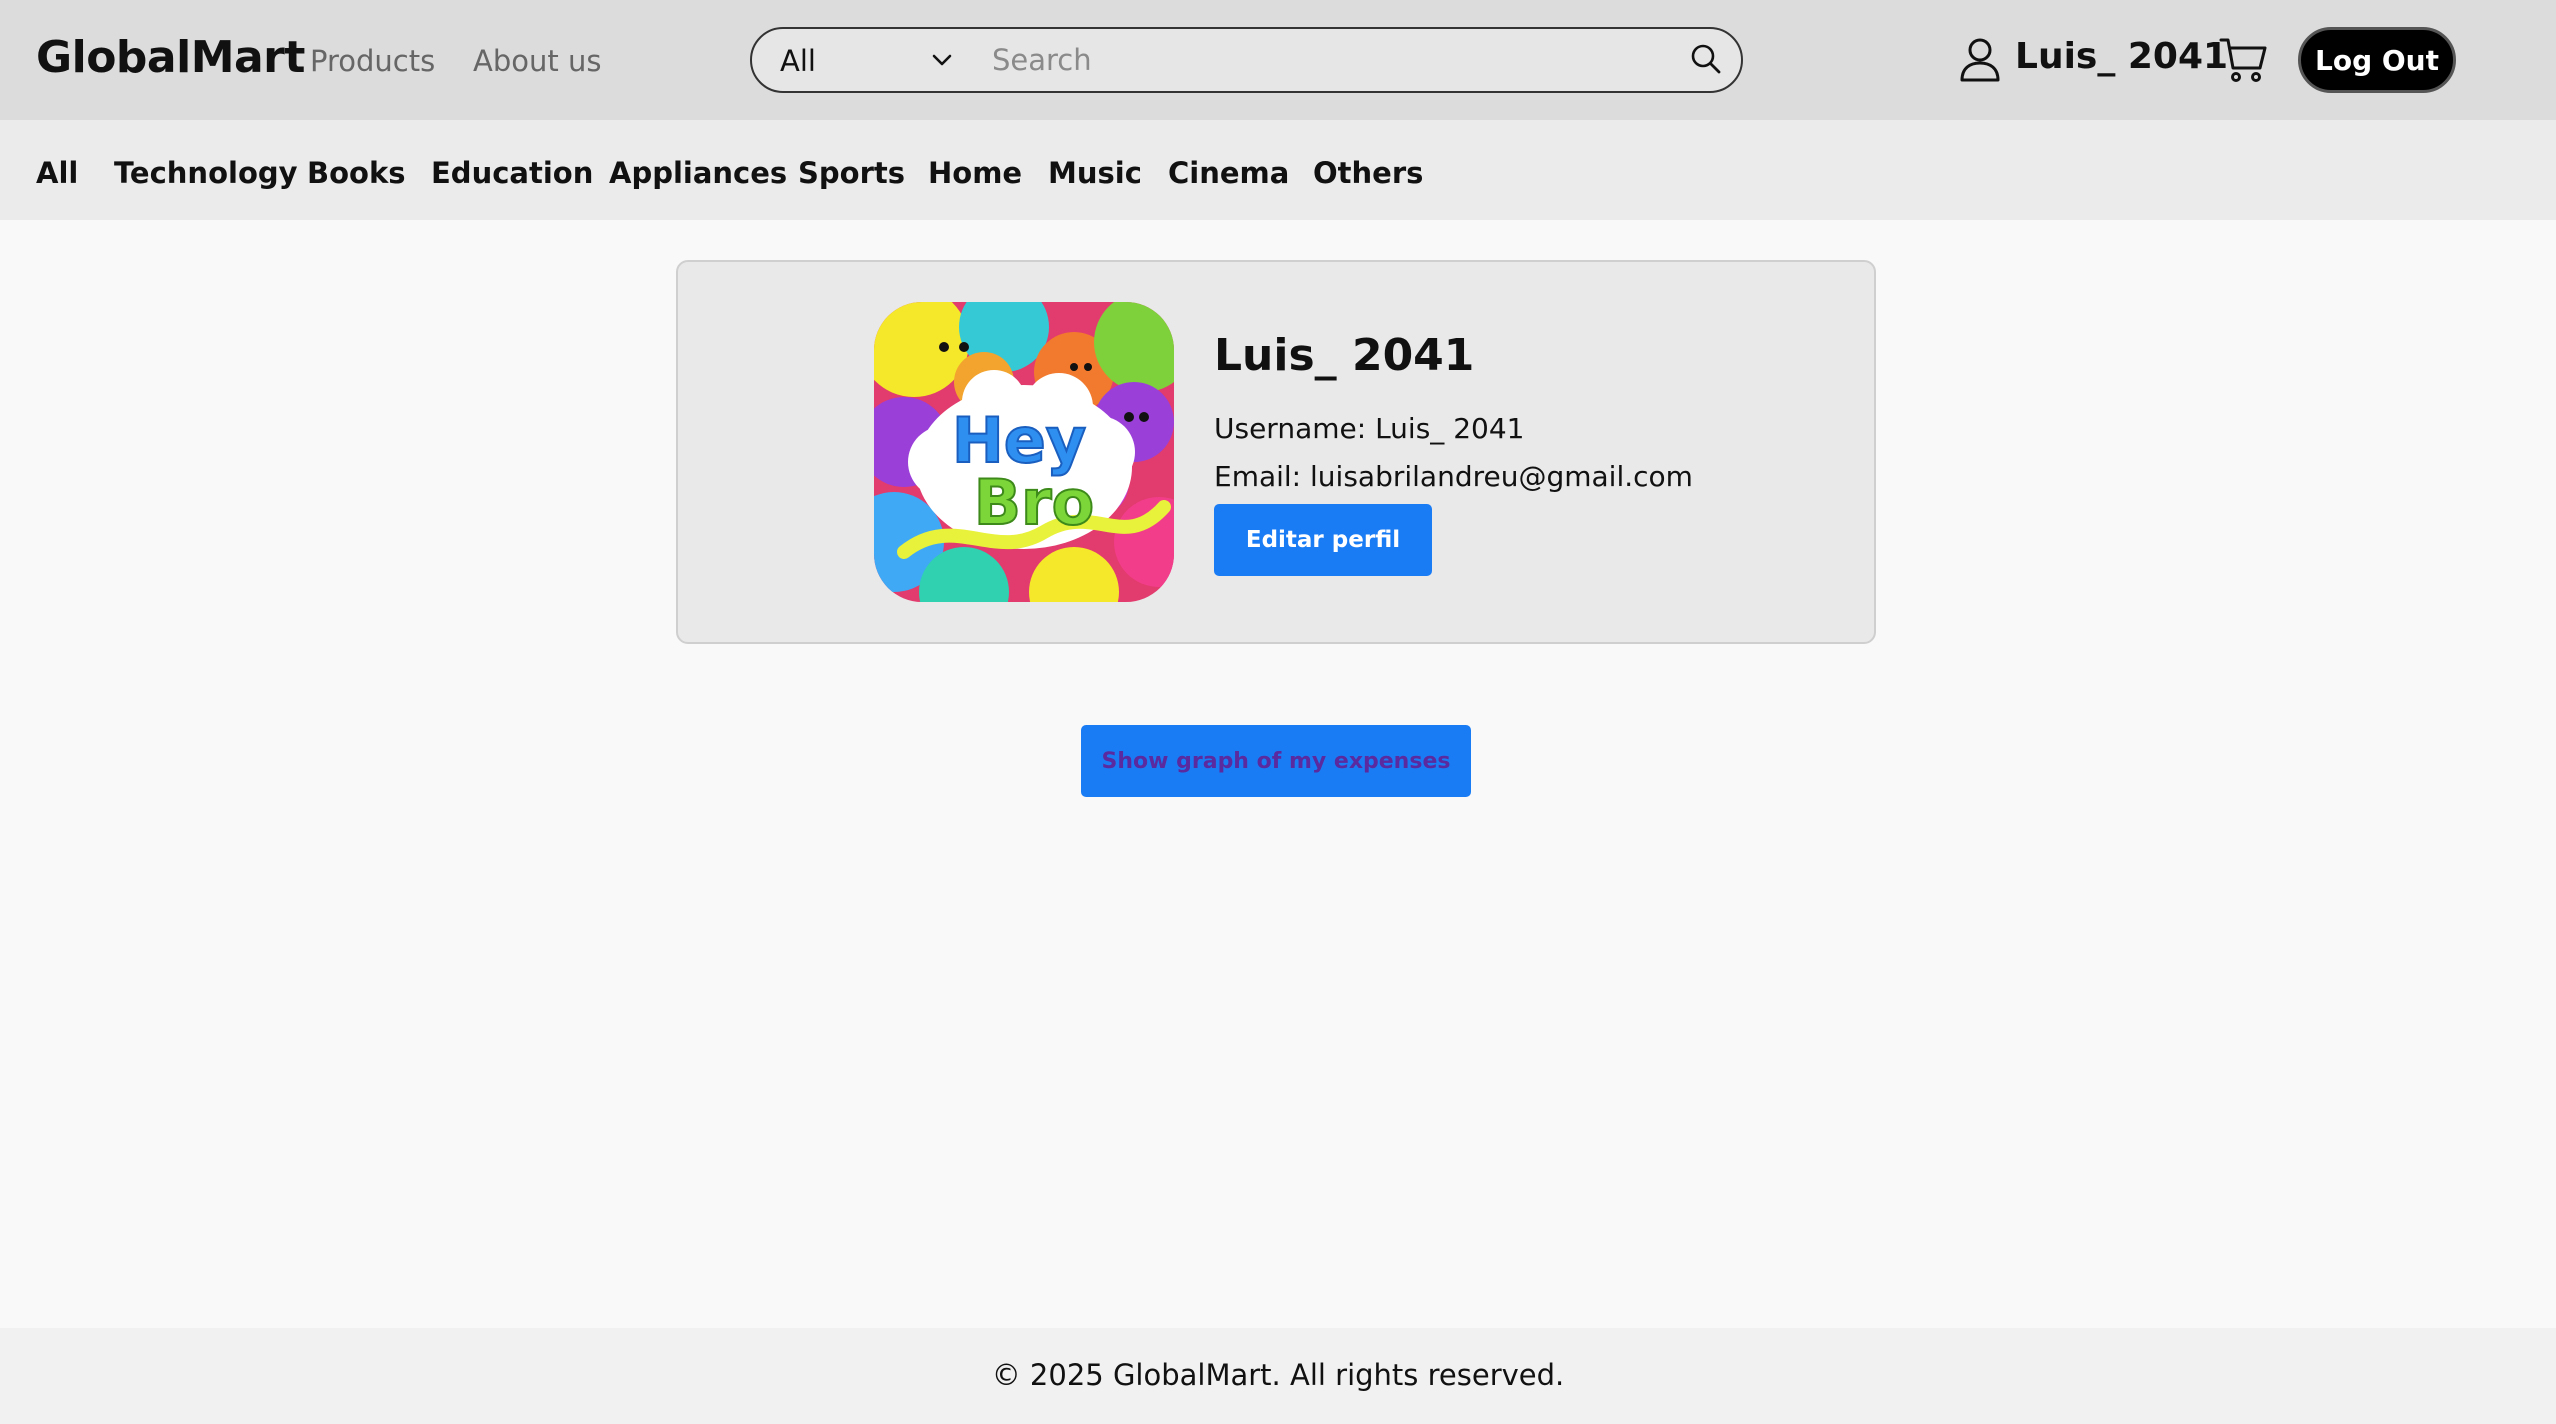  What do you see at coordinates (2121, 56) in the screenshot?
I see `header-username: Luis_ 2041` at bounding box center [2121, 56].